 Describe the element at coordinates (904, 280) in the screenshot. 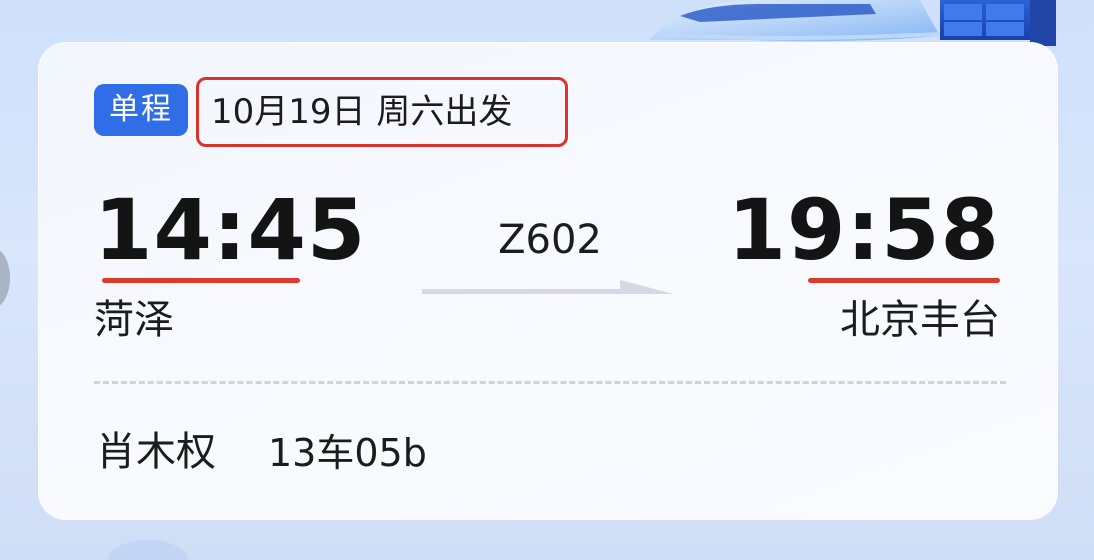

I see `arrival-time-underline` at that location.